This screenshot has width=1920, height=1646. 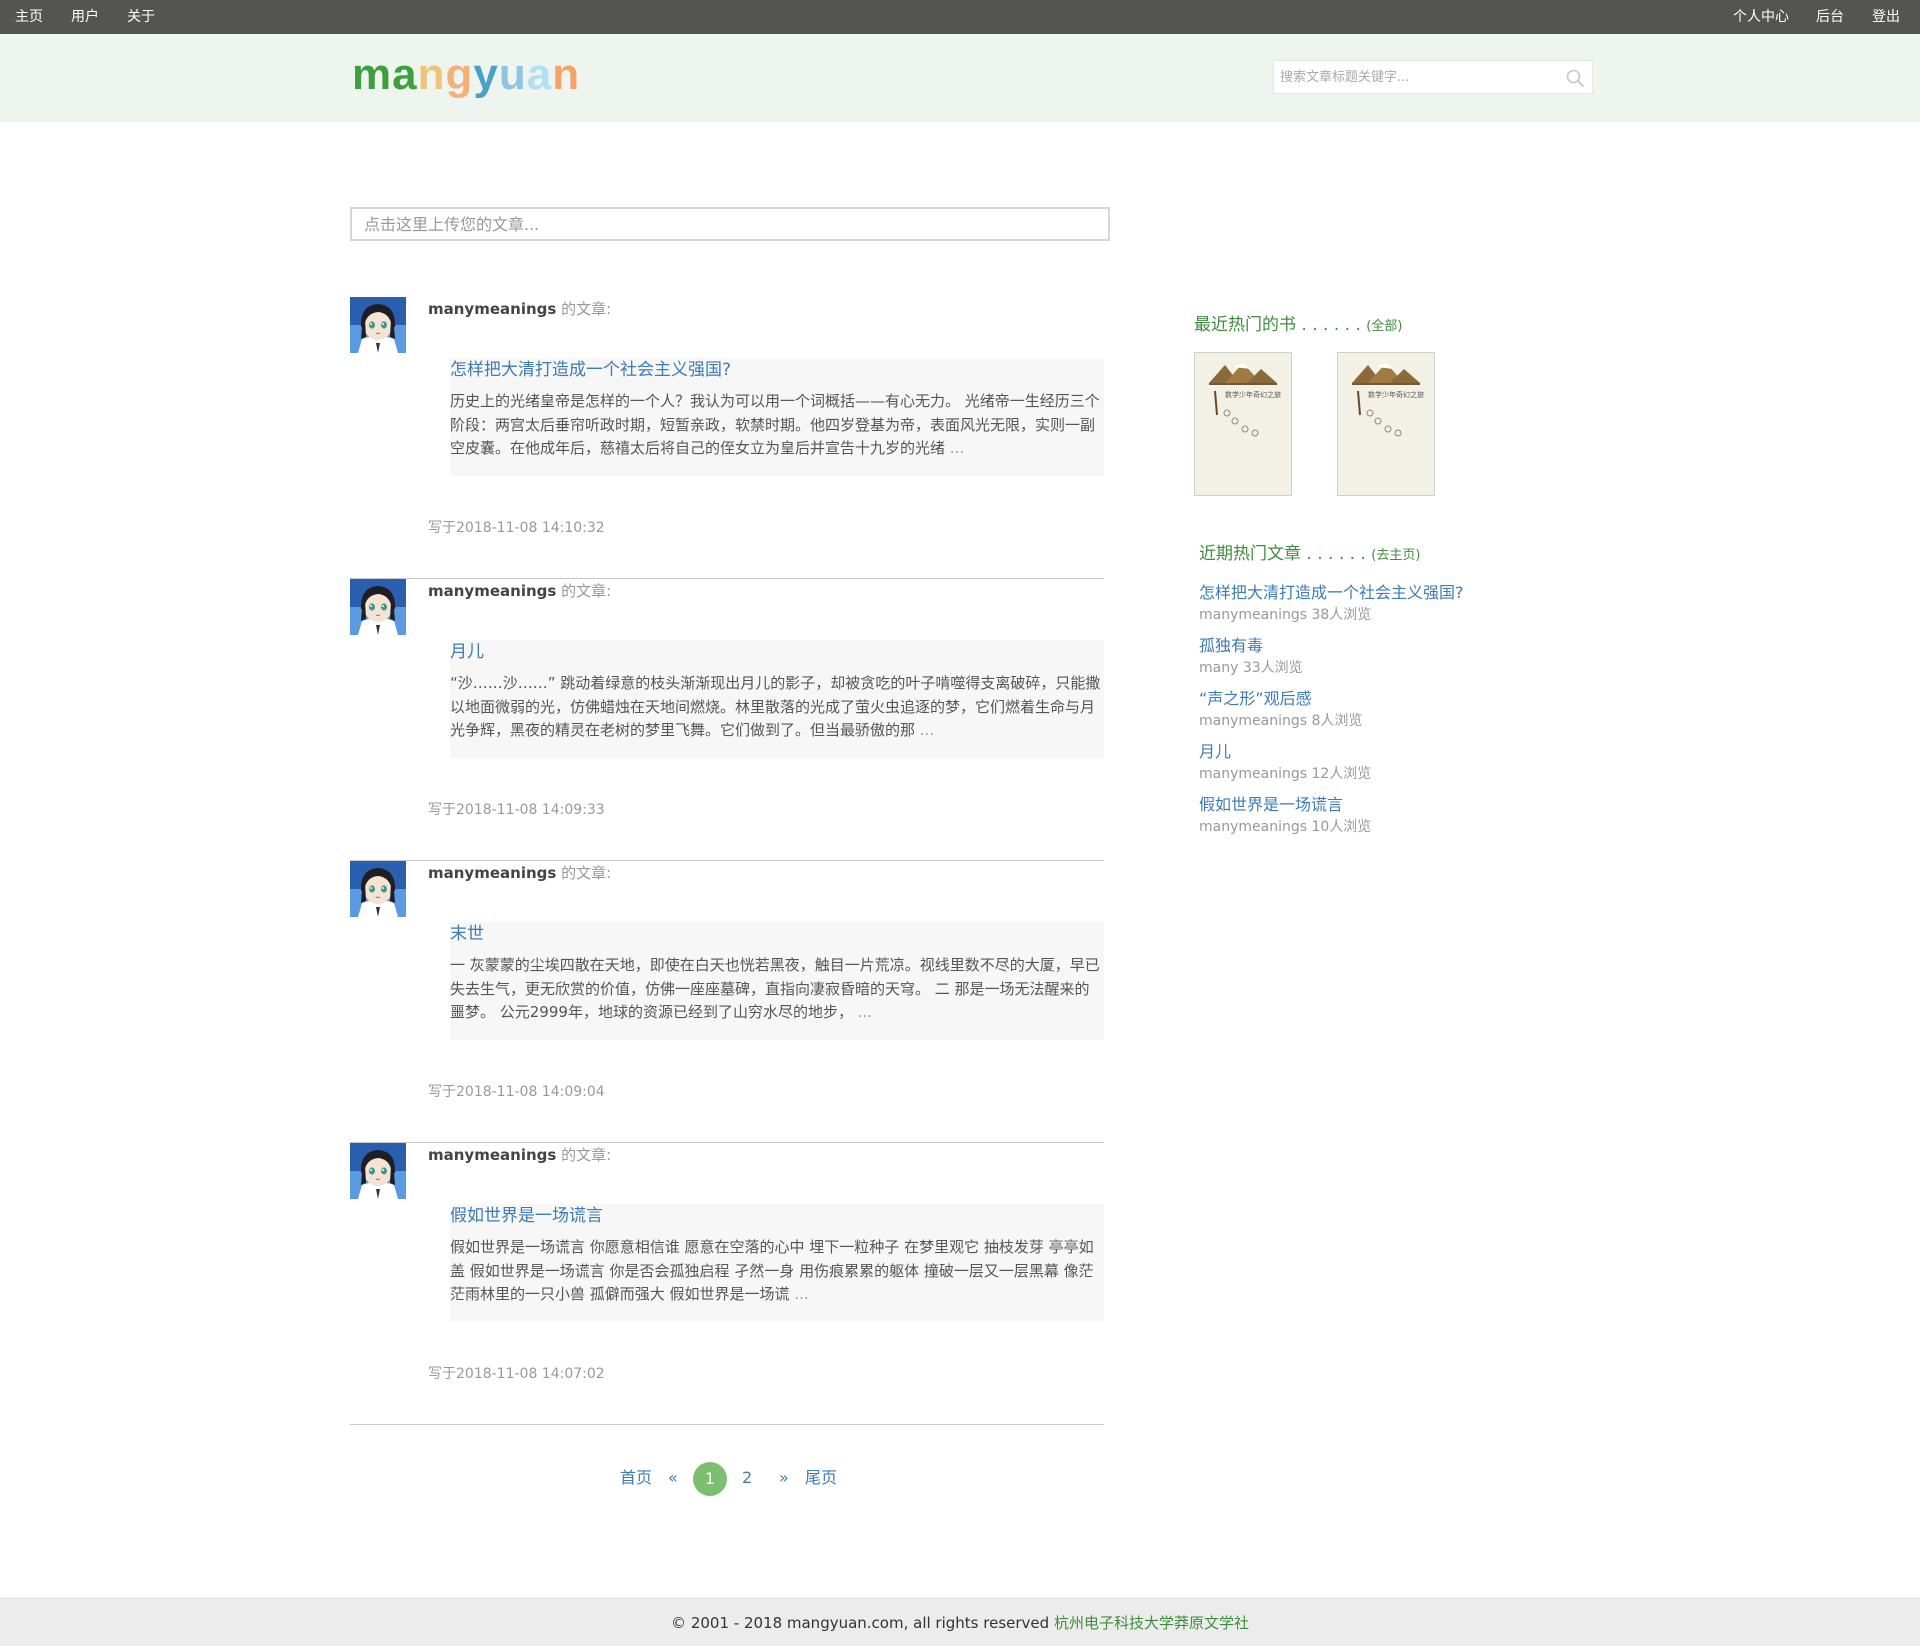 I want to click on top-nav-bar: 主页 用户 关于 个人中心 后台 登出, so click(x=960, y=17).